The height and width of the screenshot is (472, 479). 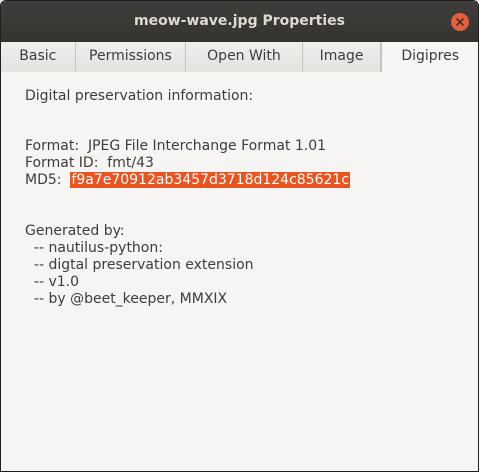 I want to click on md5-line: MD5: f9a7e70912ab3457d3718d124c85621c, so click(x=188, y=180).